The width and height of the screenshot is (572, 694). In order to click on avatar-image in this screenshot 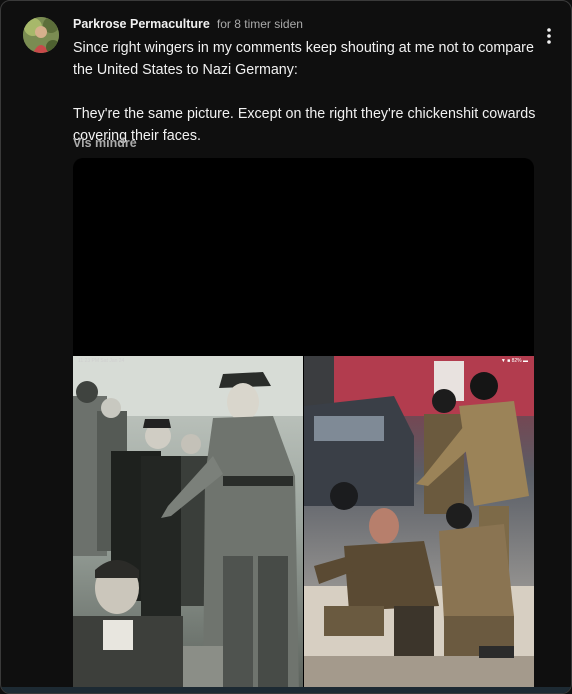, I will do `click(41, 35)`.